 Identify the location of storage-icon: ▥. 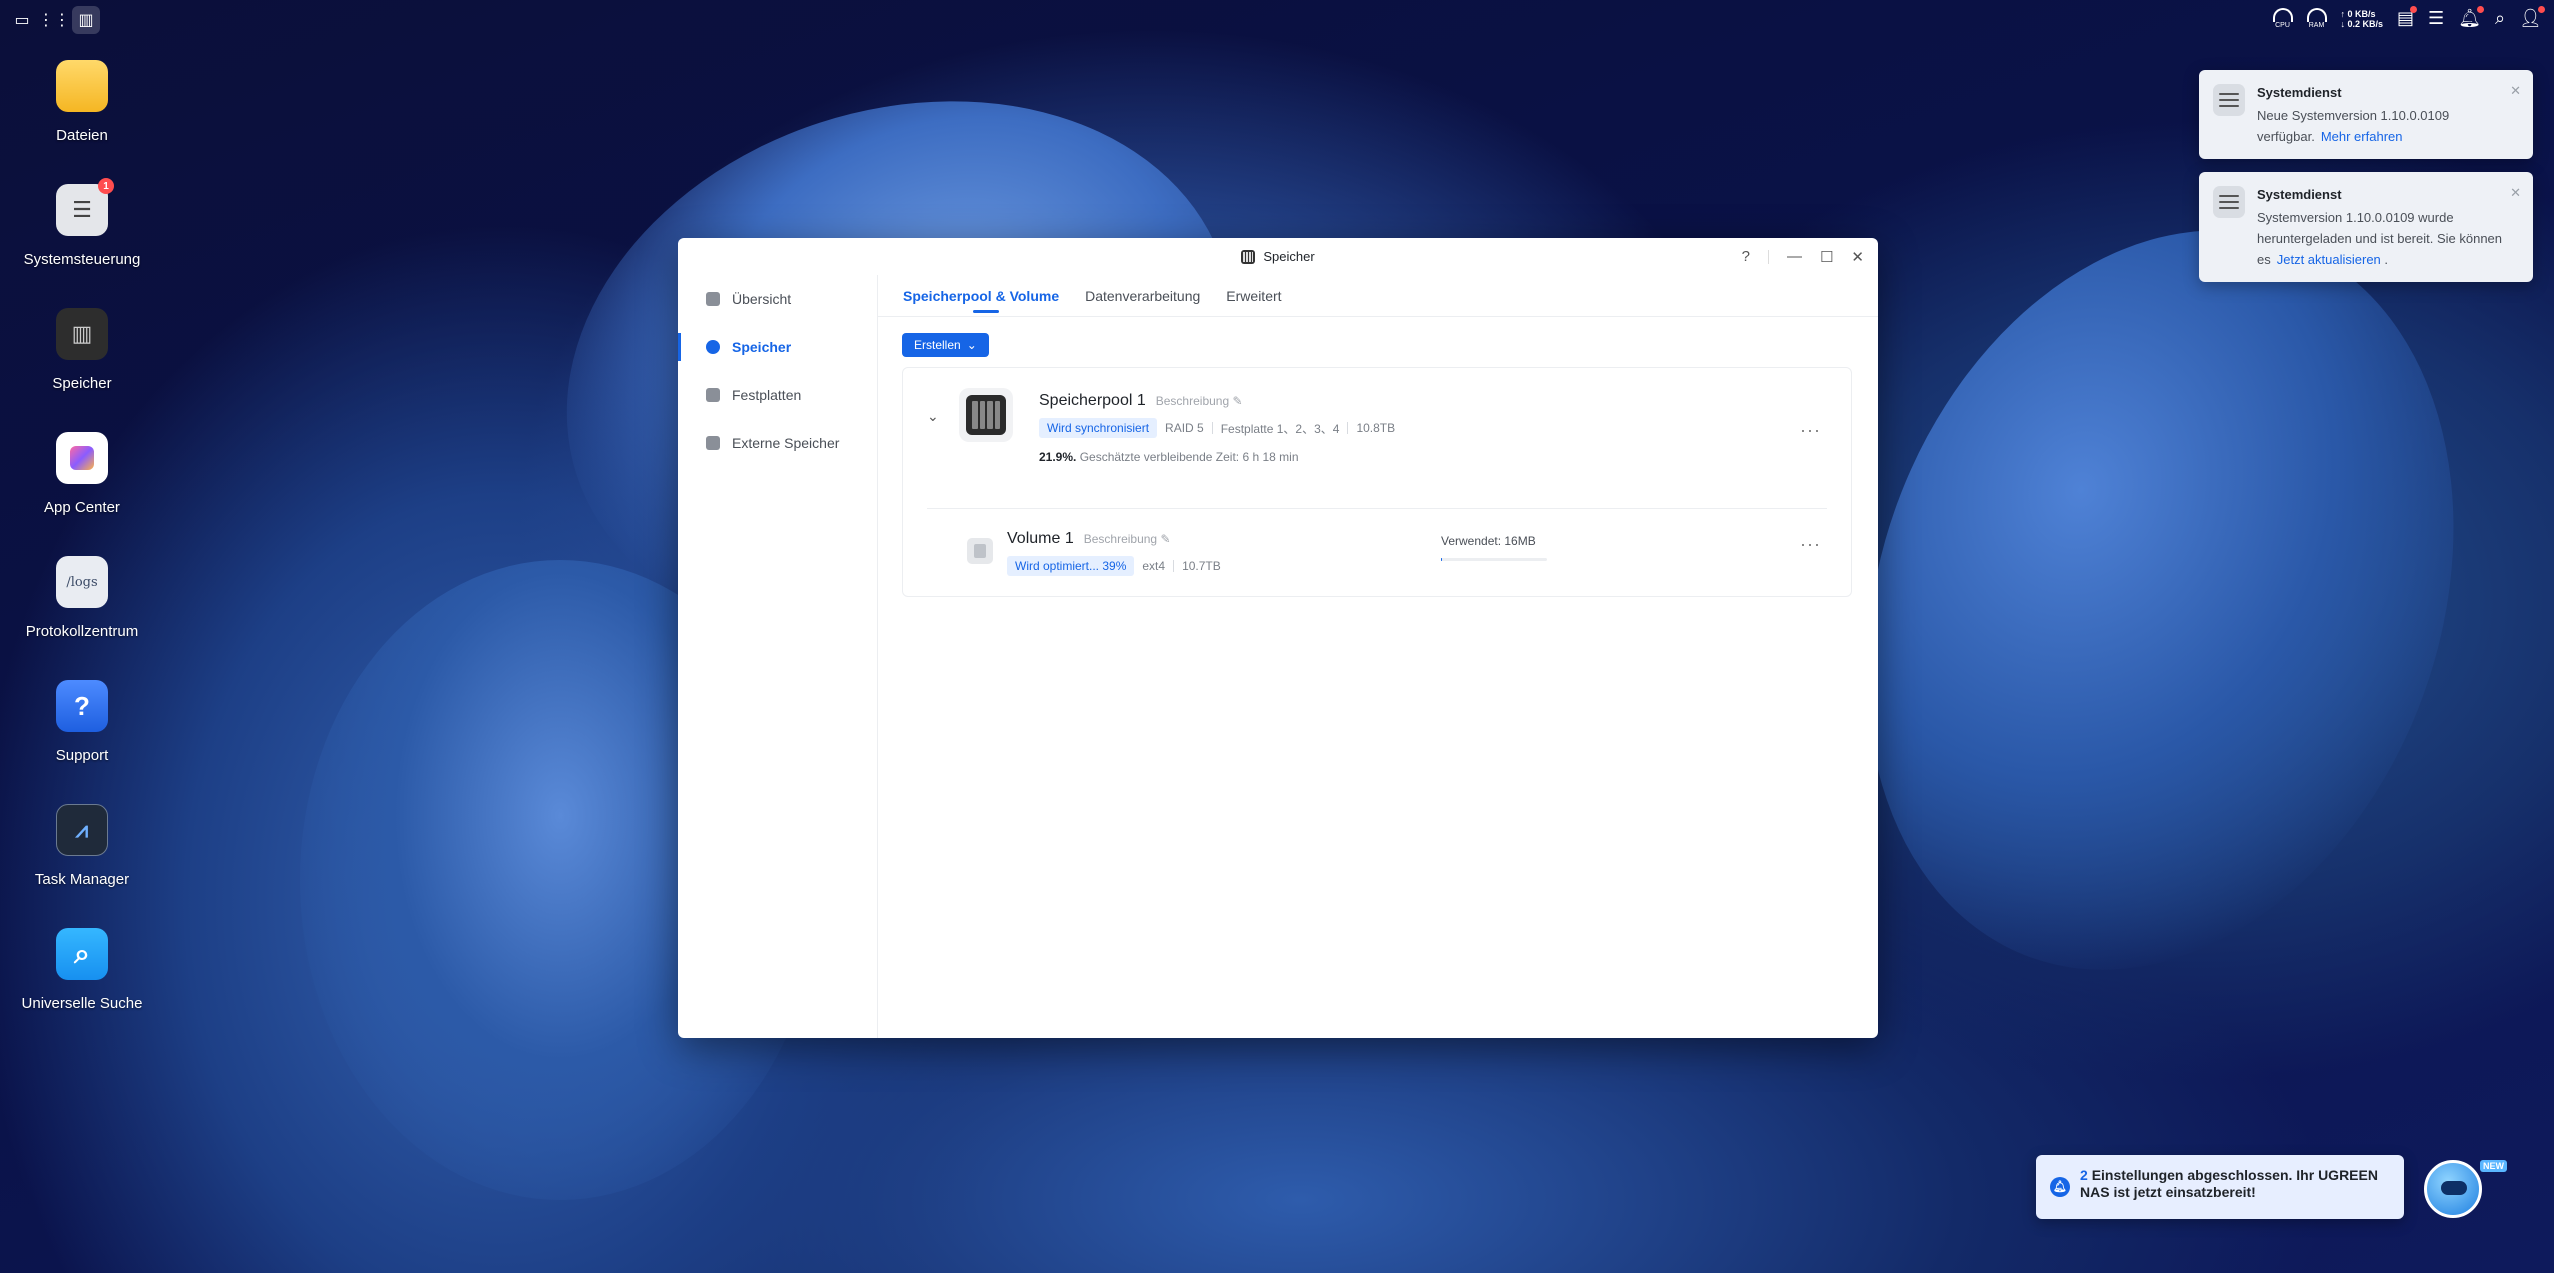
(82, 334).